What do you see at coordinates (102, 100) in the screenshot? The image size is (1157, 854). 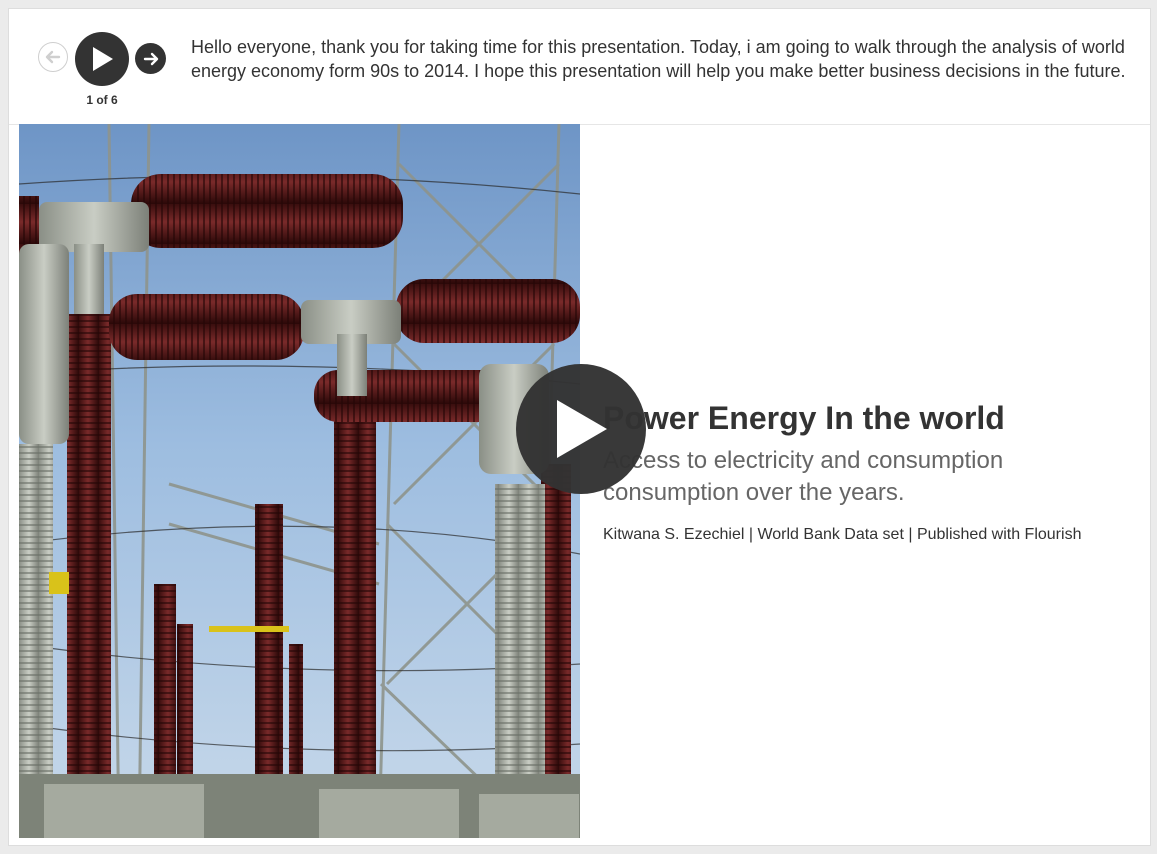 I see `slide-counter: 1 of 6` at bounding box center [102, 100].